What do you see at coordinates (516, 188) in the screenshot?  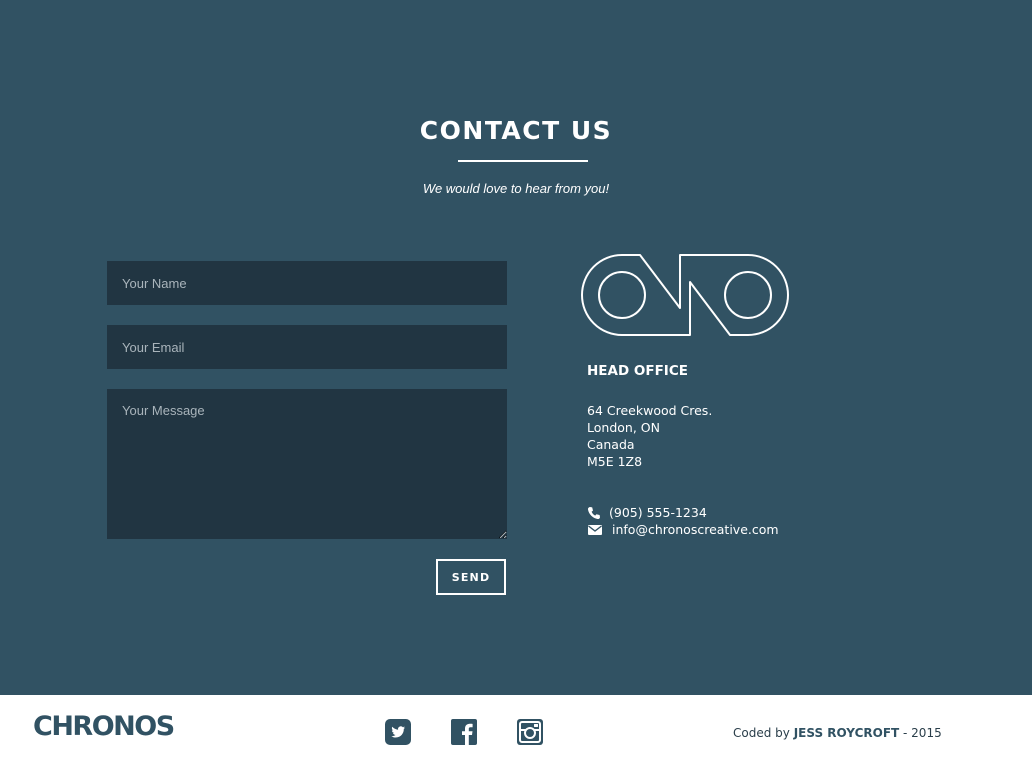 I see `page-subtitle: We would love to hear from you!` at bounding box center [516, 188].